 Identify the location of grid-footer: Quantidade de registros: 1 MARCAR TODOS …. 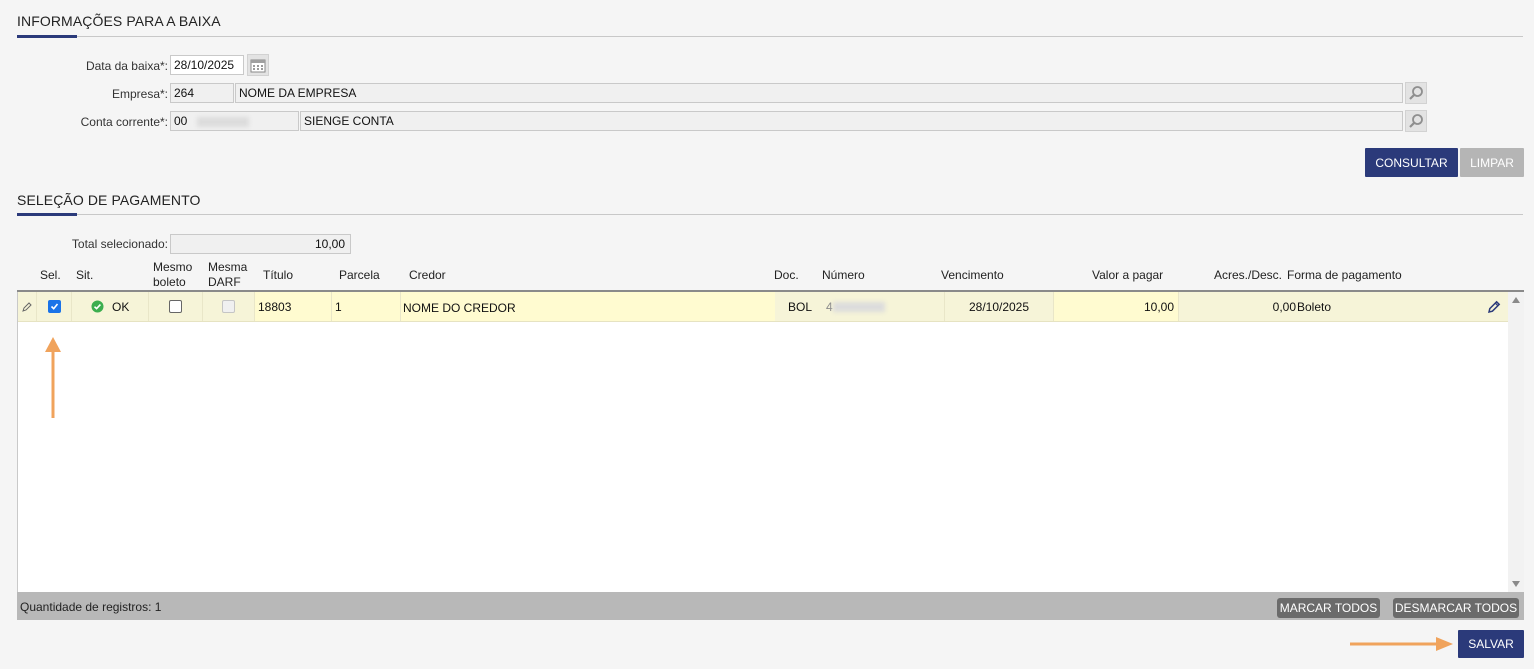
(770, 606).